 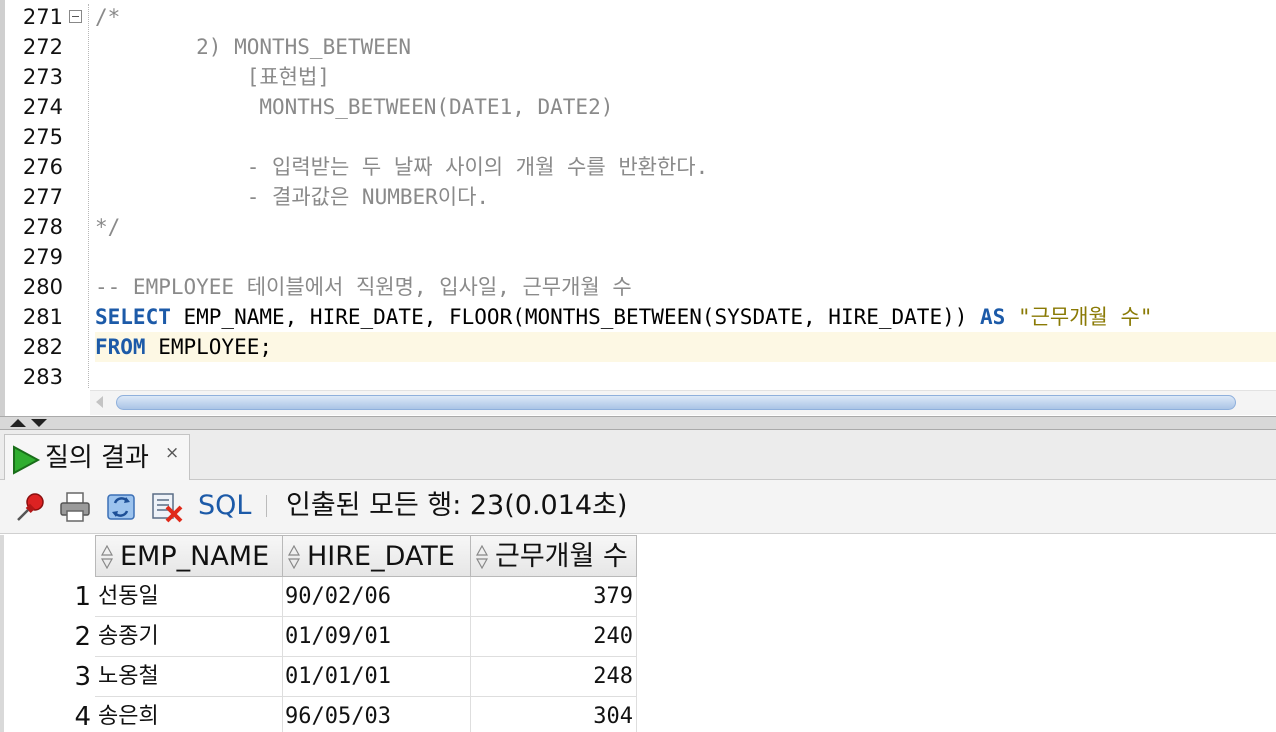 I want to click on line-number: 275, so click(x=42, y=137).